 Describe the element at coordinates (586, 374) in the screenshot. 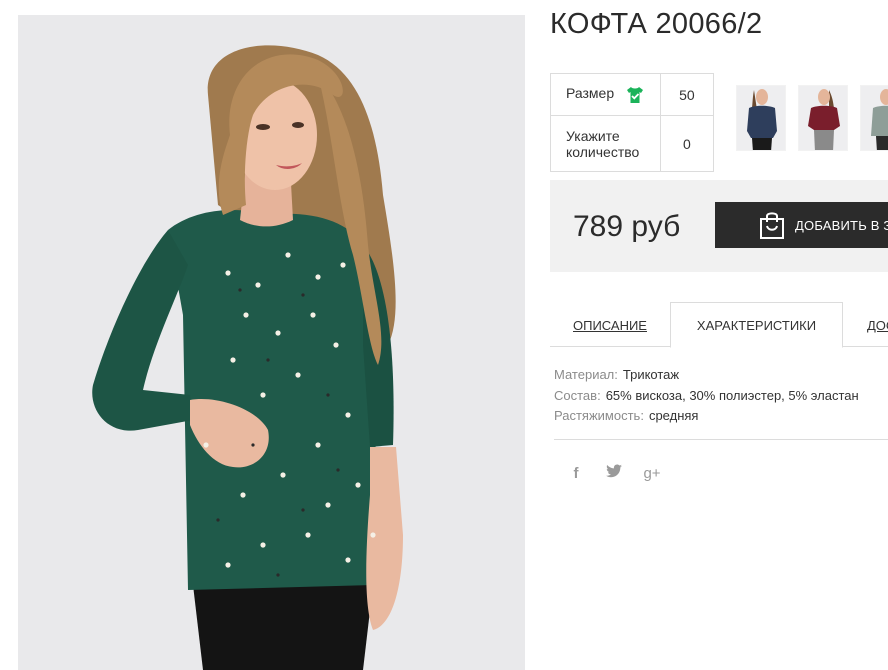

I see `characteristic-key: Материал:` at that location.